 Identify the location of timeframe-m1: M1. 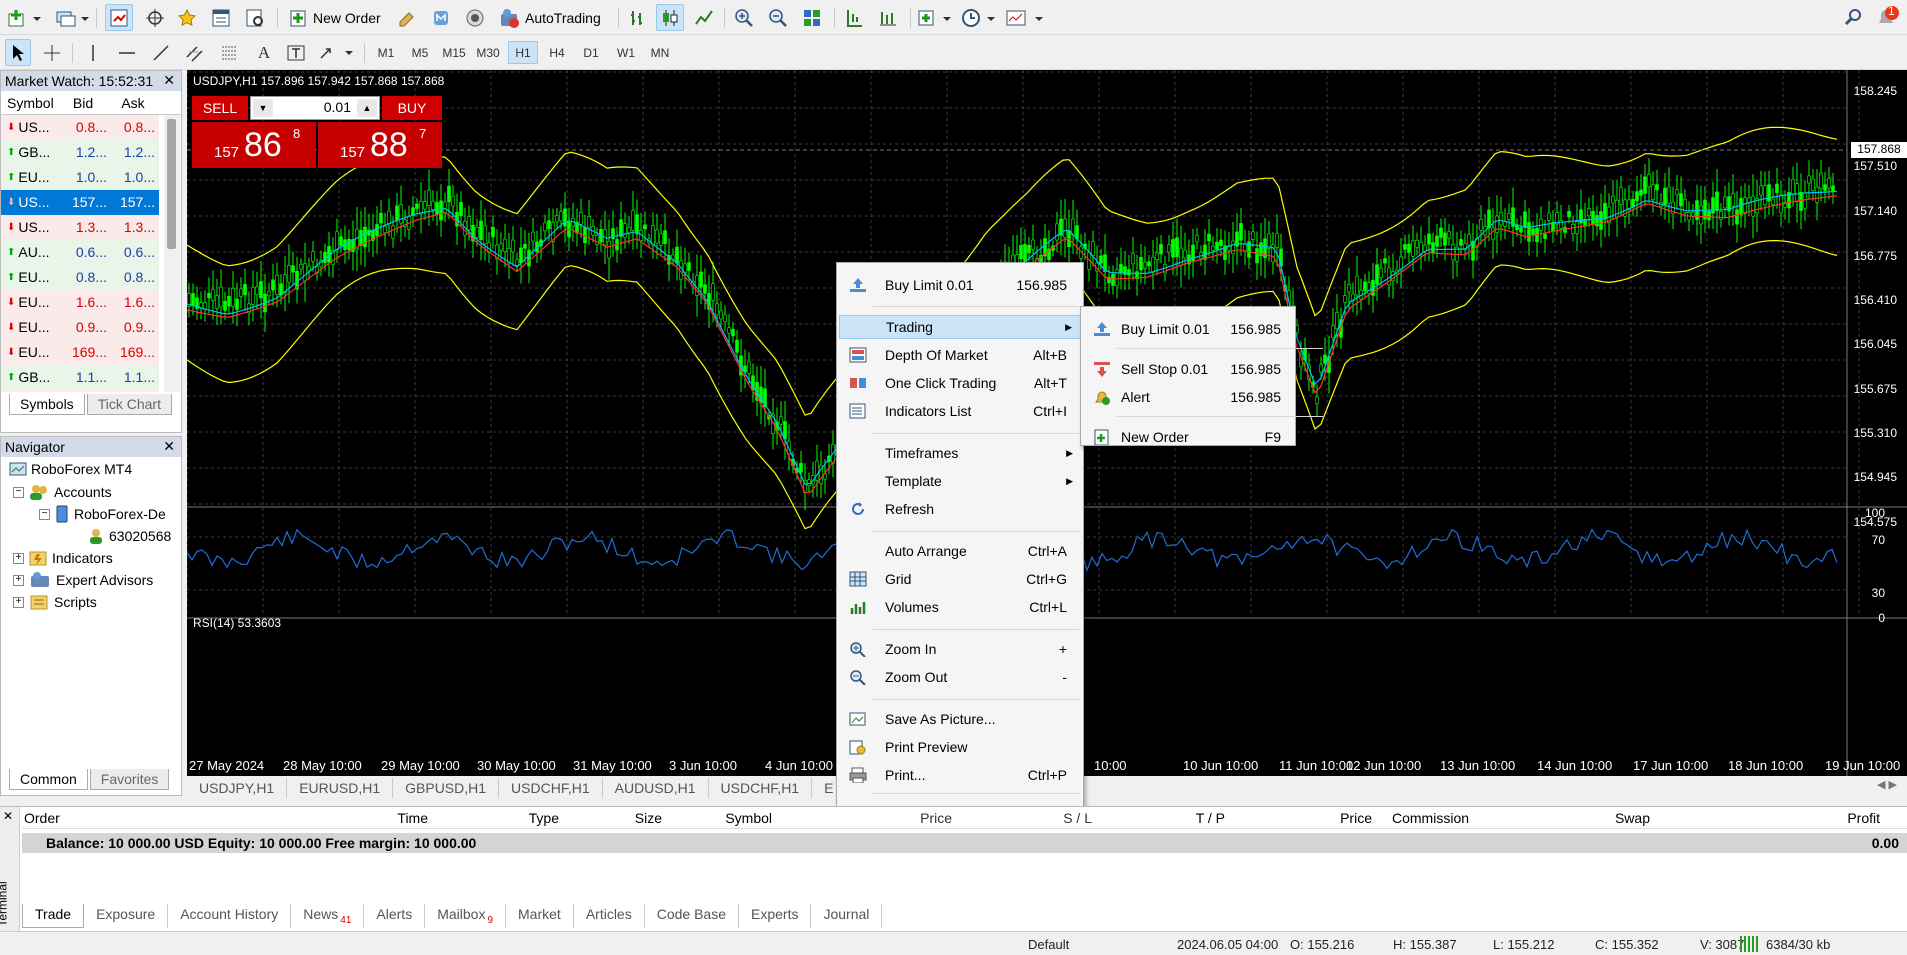
(386, 52).